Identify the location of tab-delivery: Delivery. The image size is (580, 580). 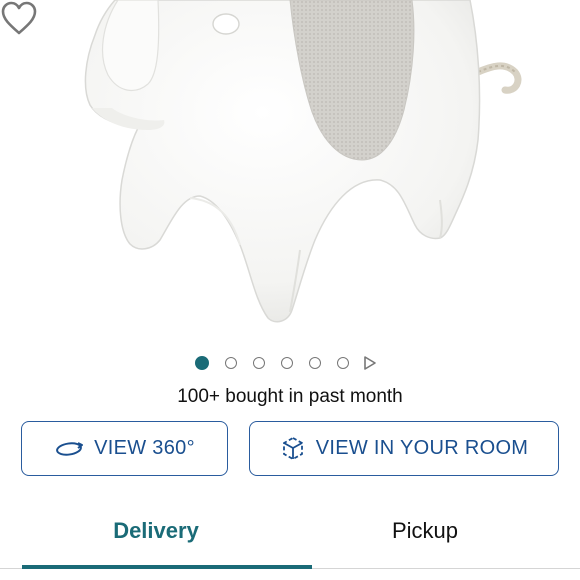
(156, 531).